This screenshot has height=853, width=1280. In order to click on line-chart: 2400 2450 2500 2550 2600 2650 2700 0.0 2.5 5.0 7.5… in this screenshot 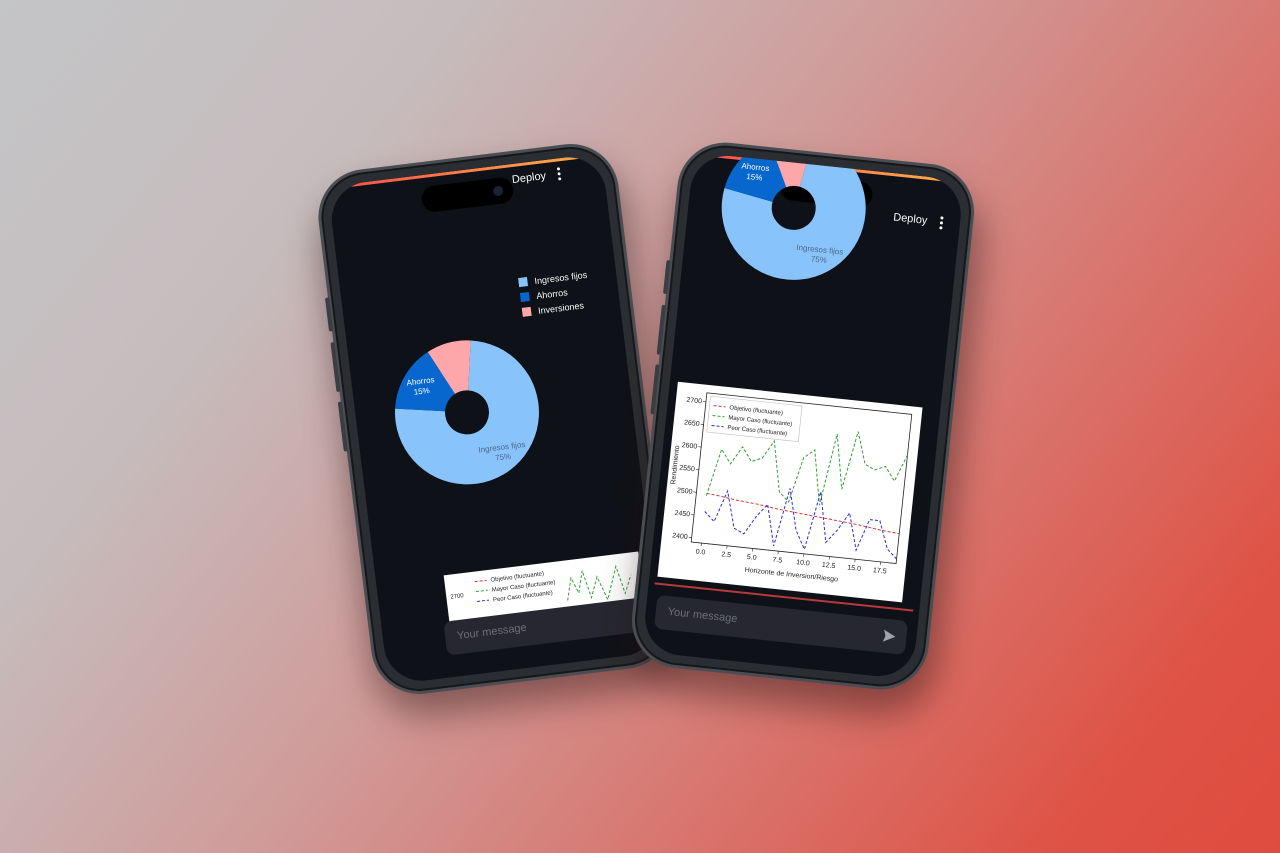, I will do `click(791, 488)`.